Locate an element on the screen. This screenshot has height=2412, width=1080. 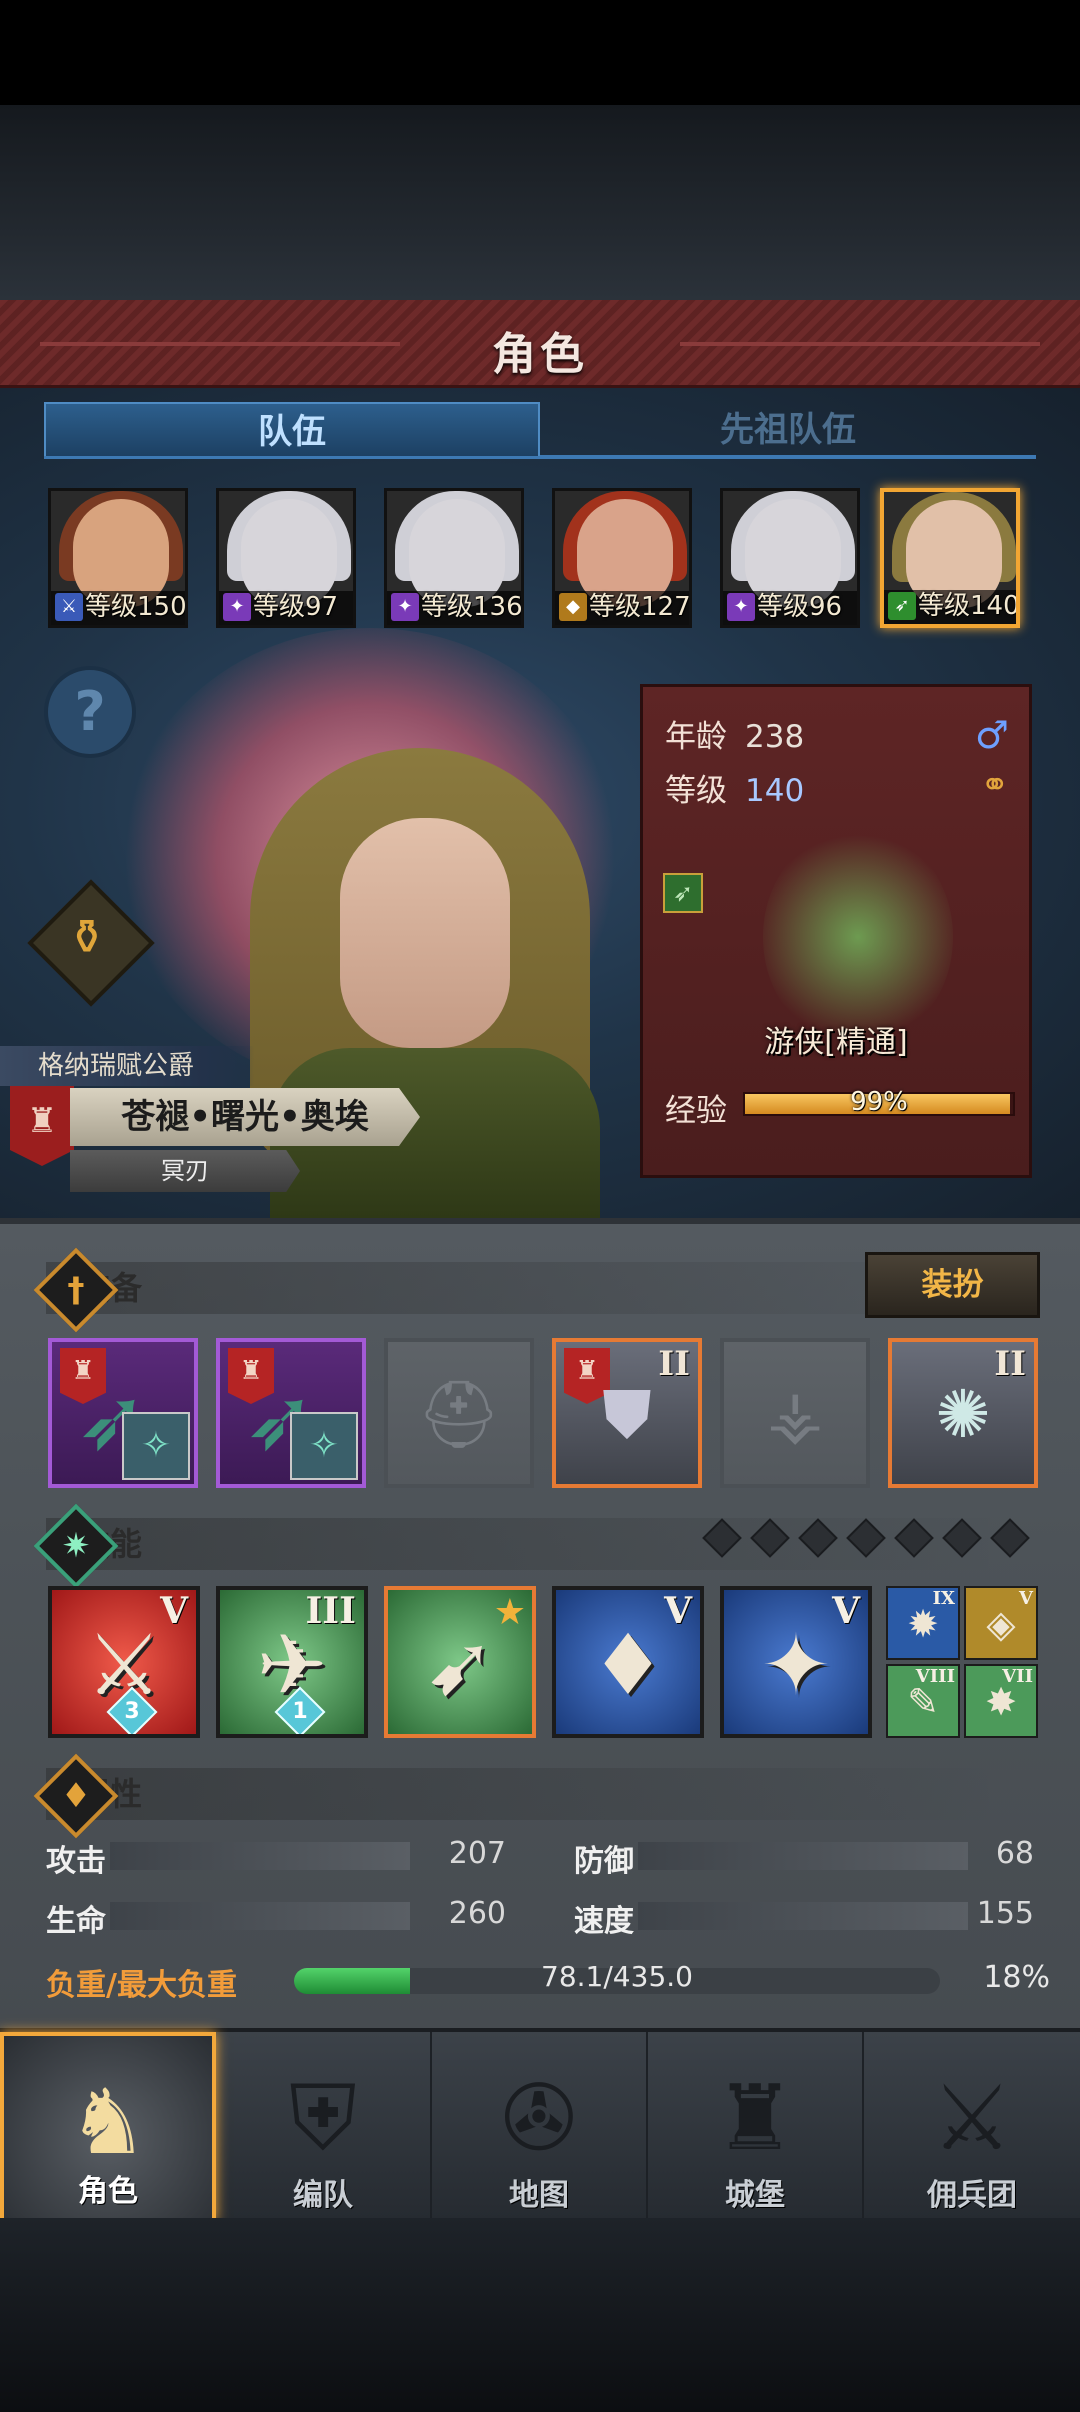
roster-portrait: ✦ 等级97 is located at coordinates (286, 558).